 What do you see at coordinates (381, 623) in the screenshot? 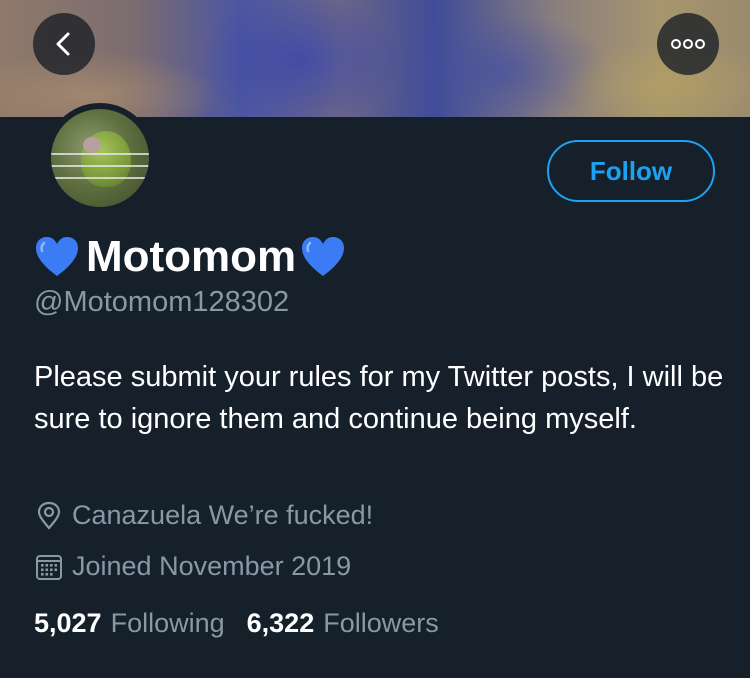
I see `followers-label: Followers` at bounding box center [381, 623].